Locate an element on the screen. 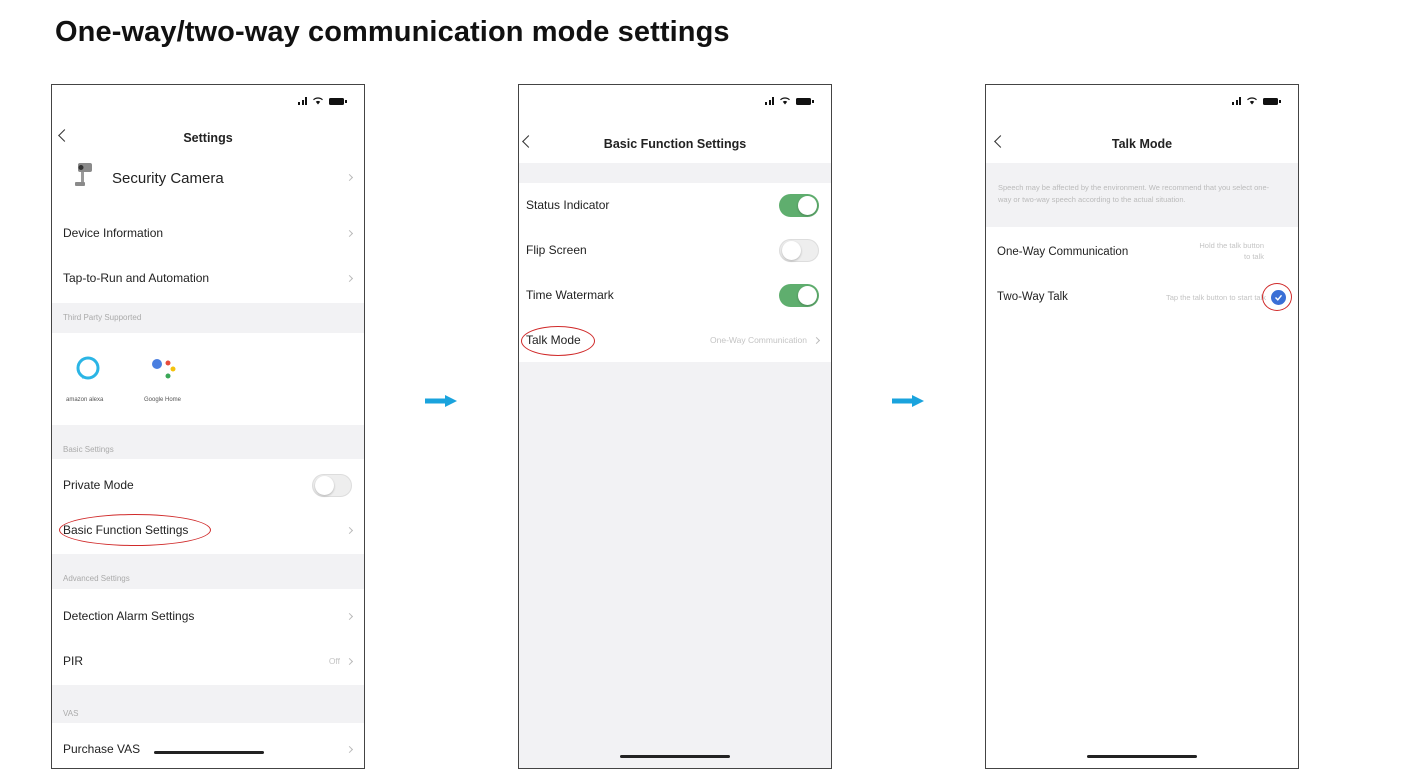 The image size is (1419, 770). device-name: Security Camera is located at coordinates (168, 178).